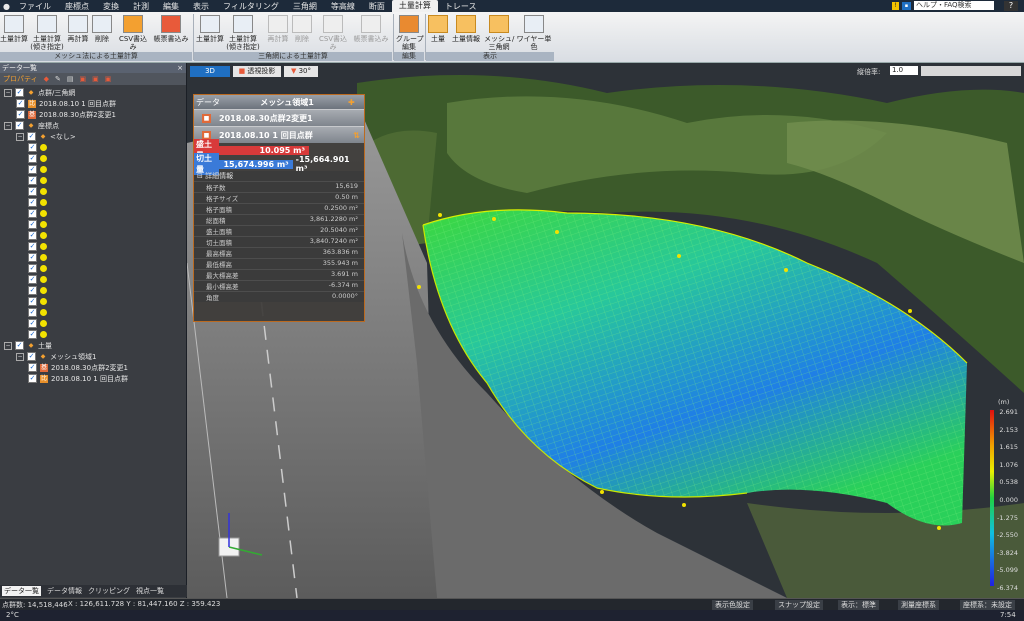  What do you see at coordinates (77, 6) in the screenshot?
I see `menu-coordinate-points: 座標点` at bounding box center [77, 6].